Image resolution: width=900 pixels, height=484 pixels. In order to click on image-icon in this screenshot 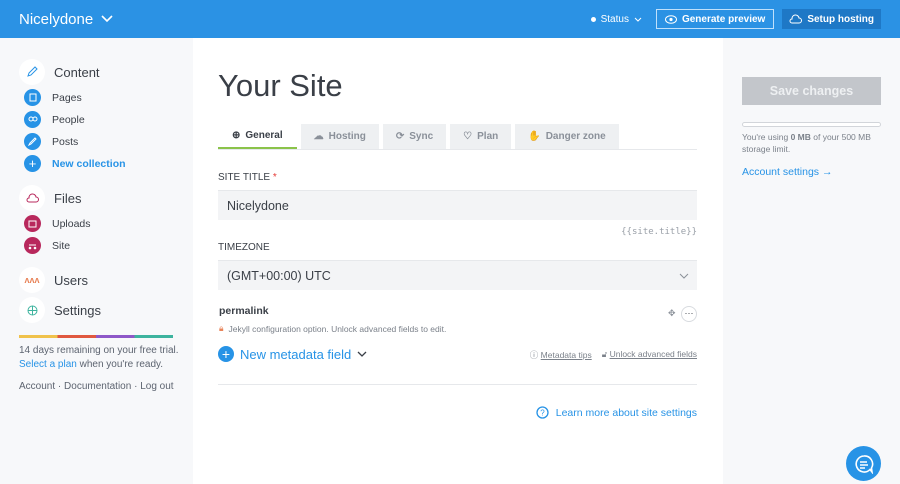, I will do `click(32, 223)`.